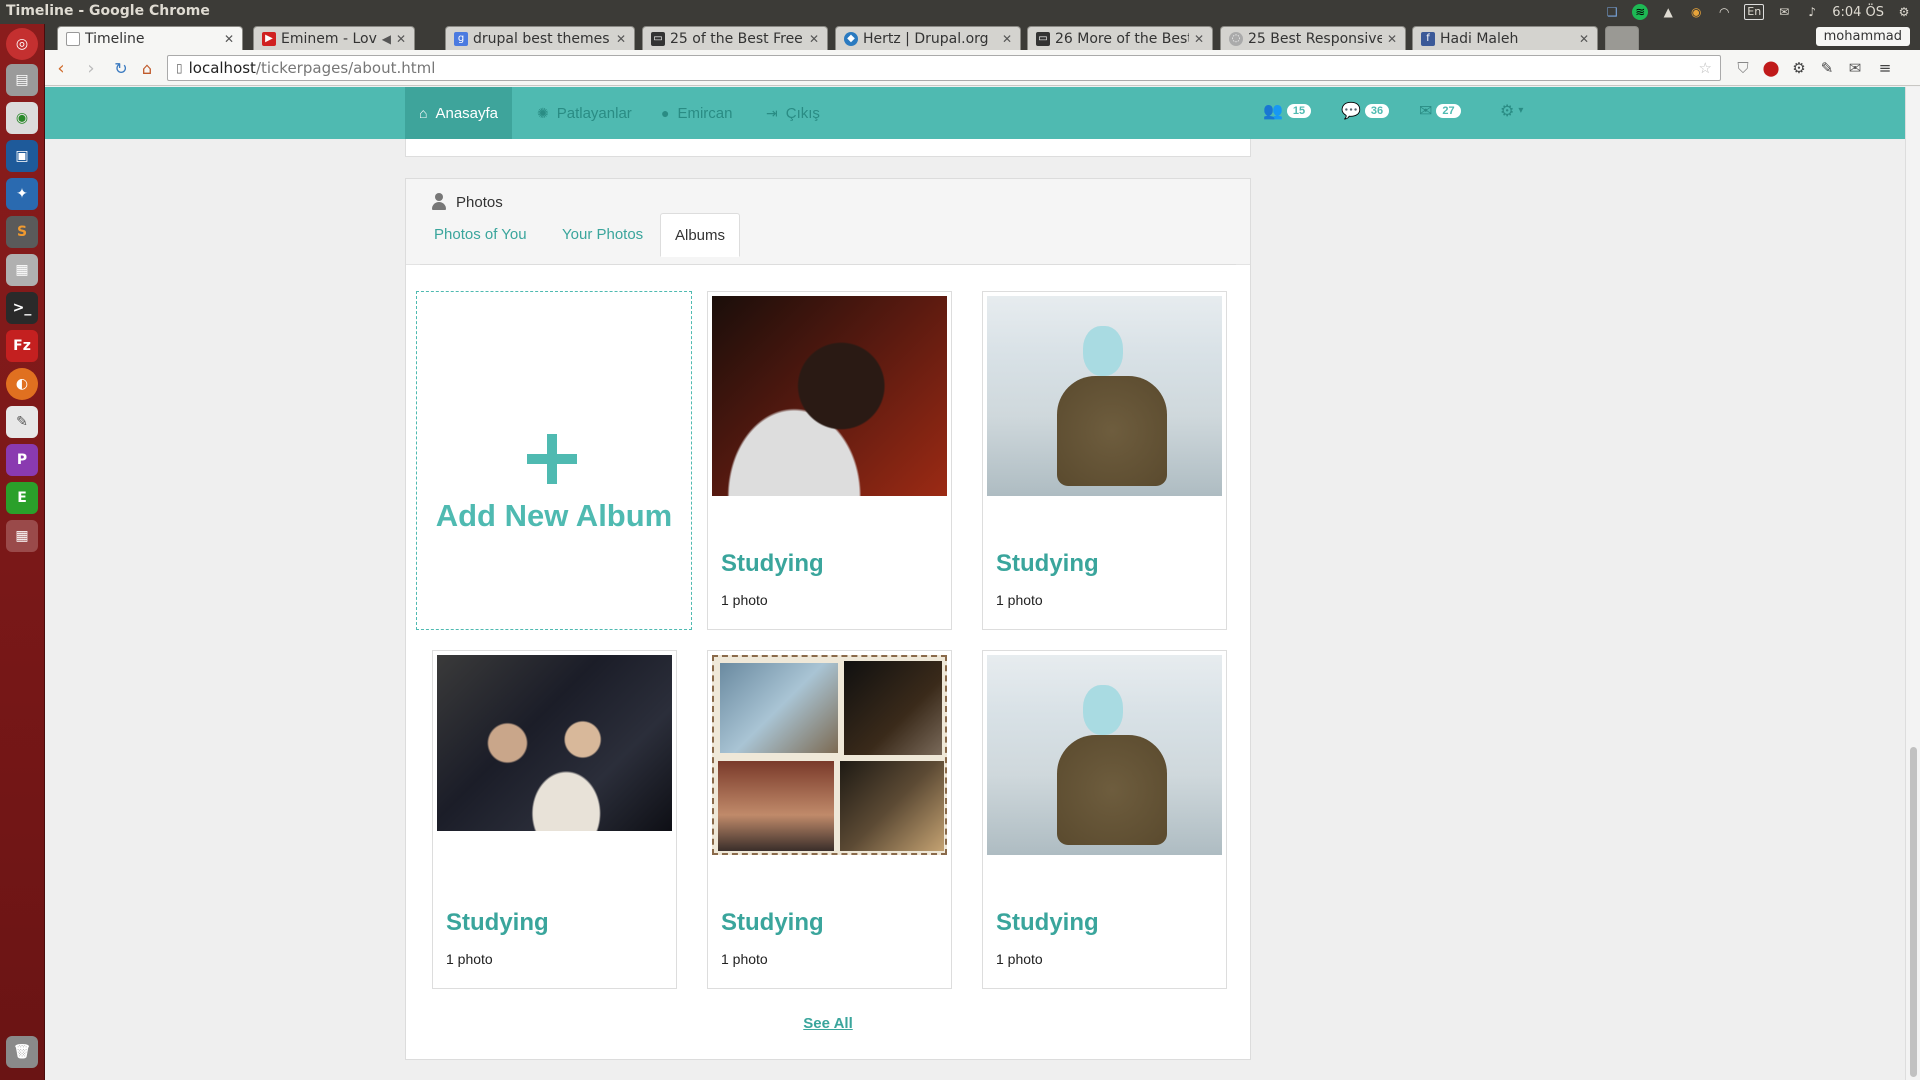  Describe the element at coordinates (602, 234) in the screenshot. I see `tab-your-photos: Your Photos` at that location.